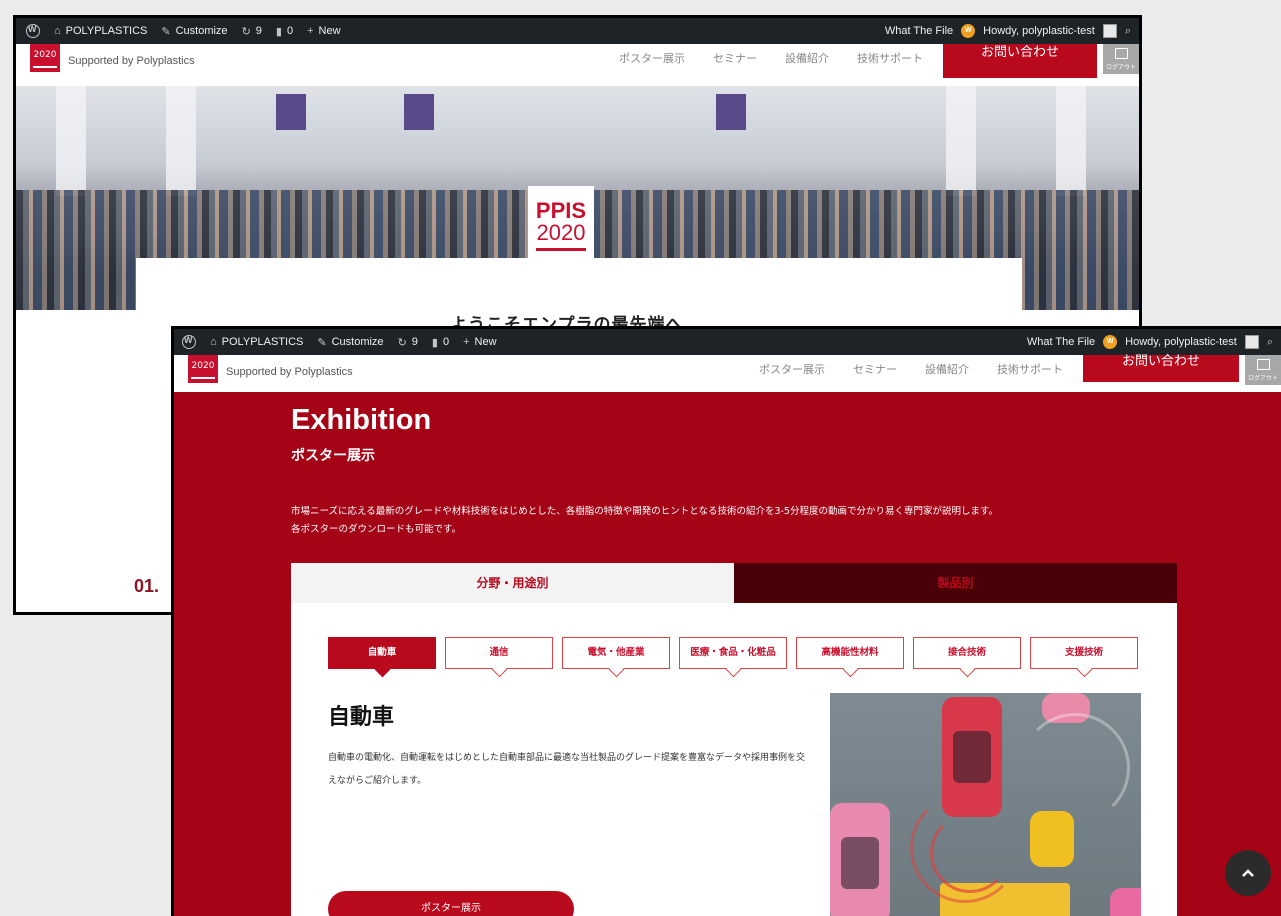 Image resolution: width=1281 pixels, height=916 pixels. Describe the element at coordinates (451, 903) in the screenshot. I see `poster-exhibit-button: ポスター展示` at that location.